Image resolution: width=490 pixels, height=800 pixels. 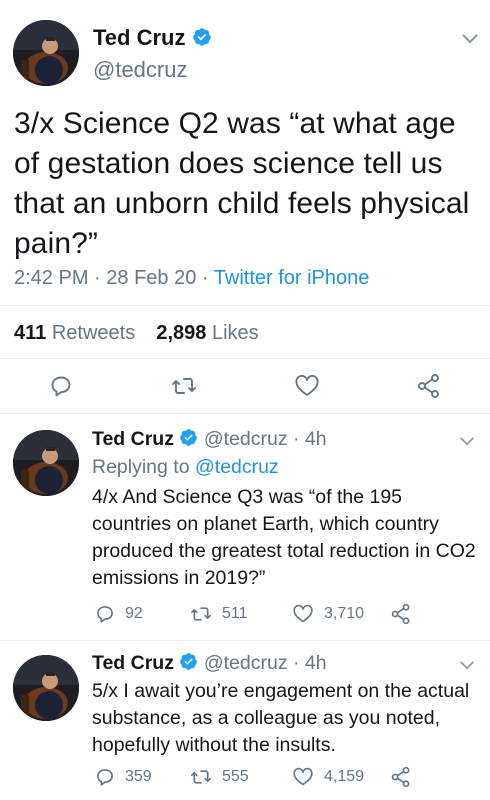 I want to click on reply-button, so click(x=61, y=386).